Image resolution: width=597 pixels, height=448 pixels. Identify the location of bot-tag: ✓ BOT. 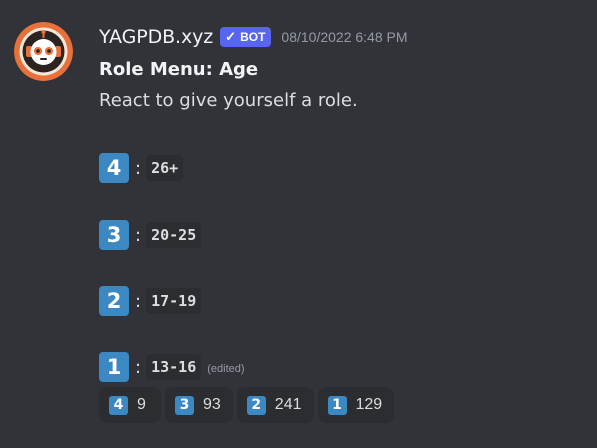
(246, 37).